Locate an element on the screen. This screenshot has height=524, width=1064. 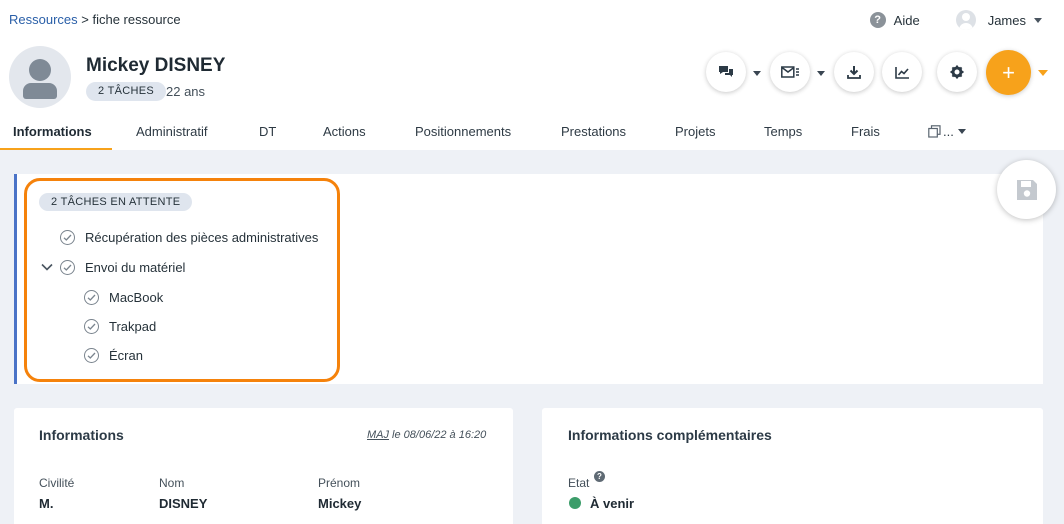
save-button is located at coordinates (1026, 189).